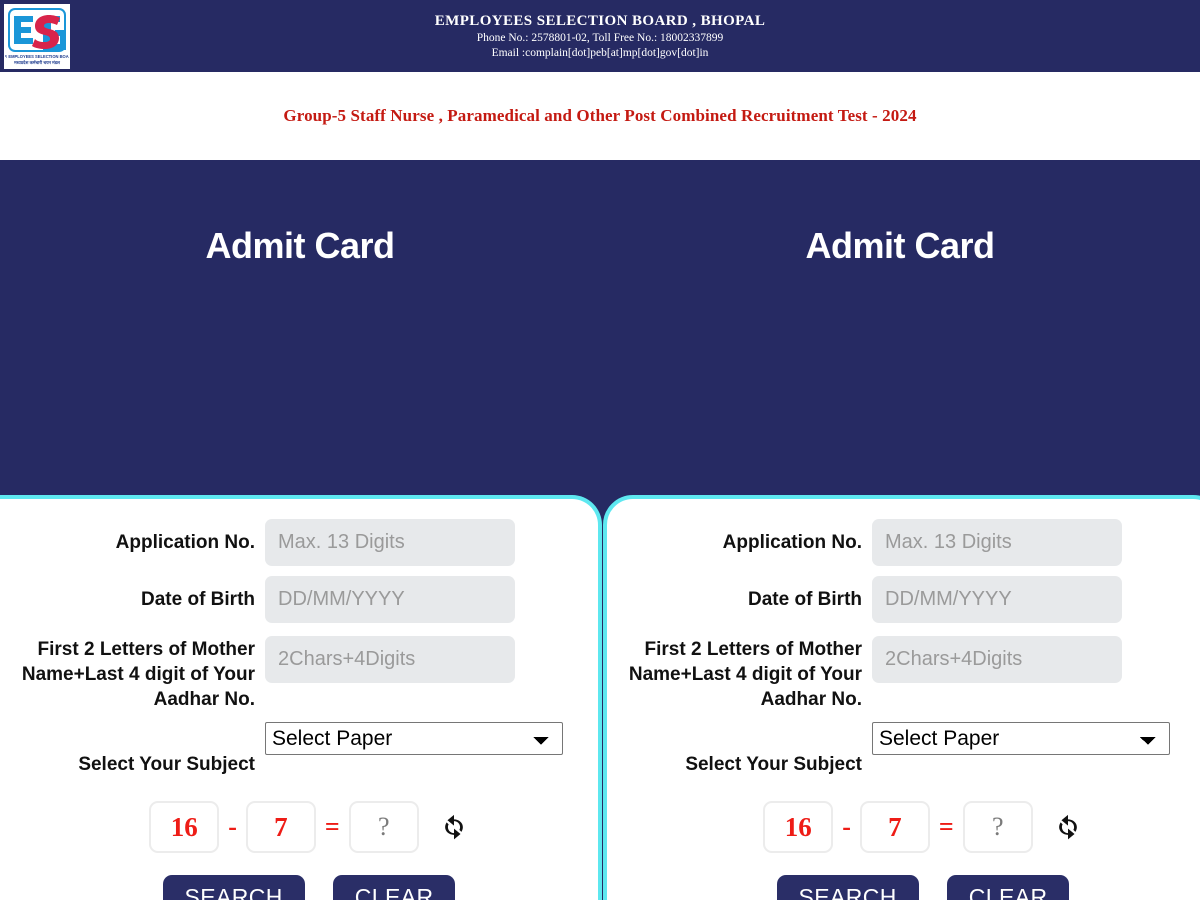 This screenshot has width=1200, height=900. What do you see at coordinates (600, 21) in the screenshot?
I see `org-title: EMPLOYEES SELECTION BOARD , BHOPAL` at bounding box center [600, 21].